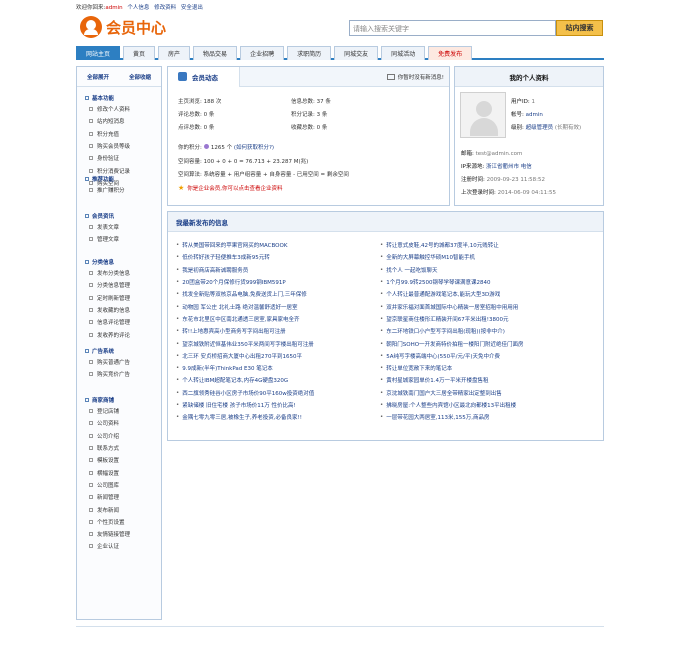  I want to click on sidebar-item: 新闻管理, so click(119, 497).